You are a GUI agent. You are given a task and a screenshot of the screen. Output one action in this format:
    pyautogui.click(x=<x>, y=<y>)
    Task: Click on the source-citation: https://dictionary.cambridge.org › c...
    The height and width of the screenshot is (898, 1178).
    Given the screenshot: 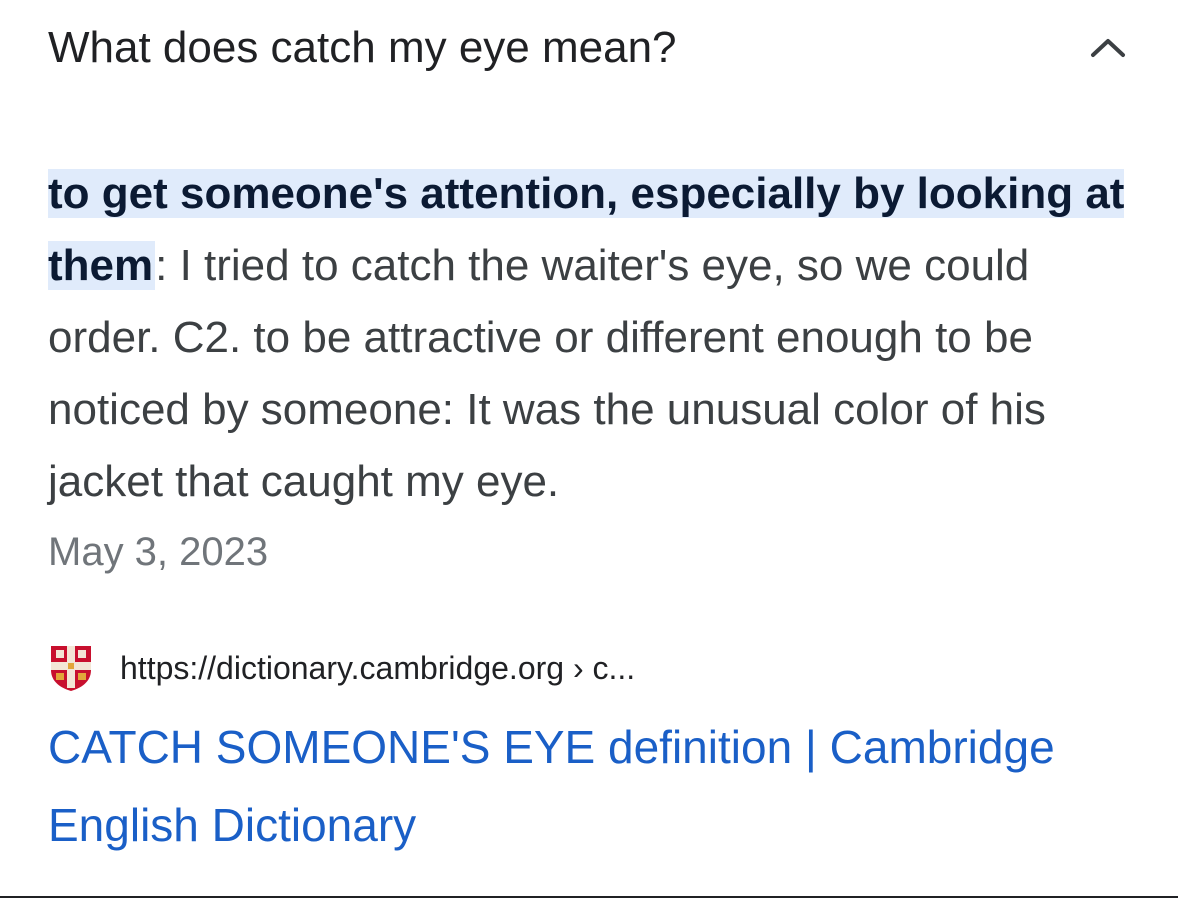 What is the action you would take?
    pyautogui.click(x=341, y=668)
    